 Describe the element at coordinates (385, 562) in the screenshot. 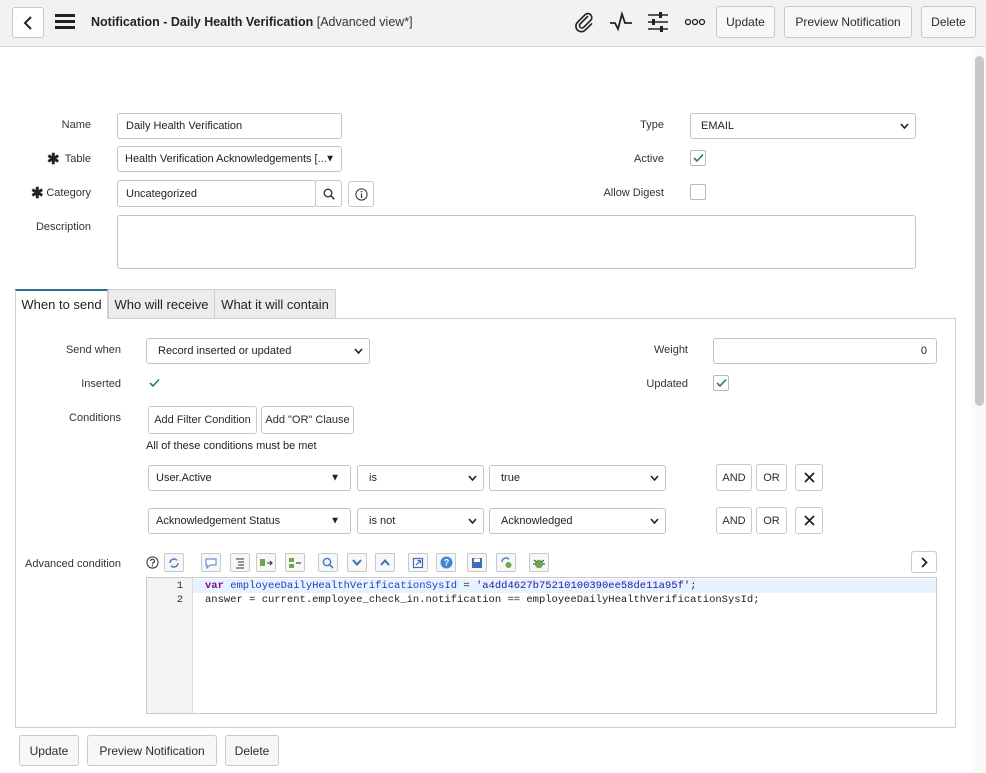

I see `find-previous-button` at that location.